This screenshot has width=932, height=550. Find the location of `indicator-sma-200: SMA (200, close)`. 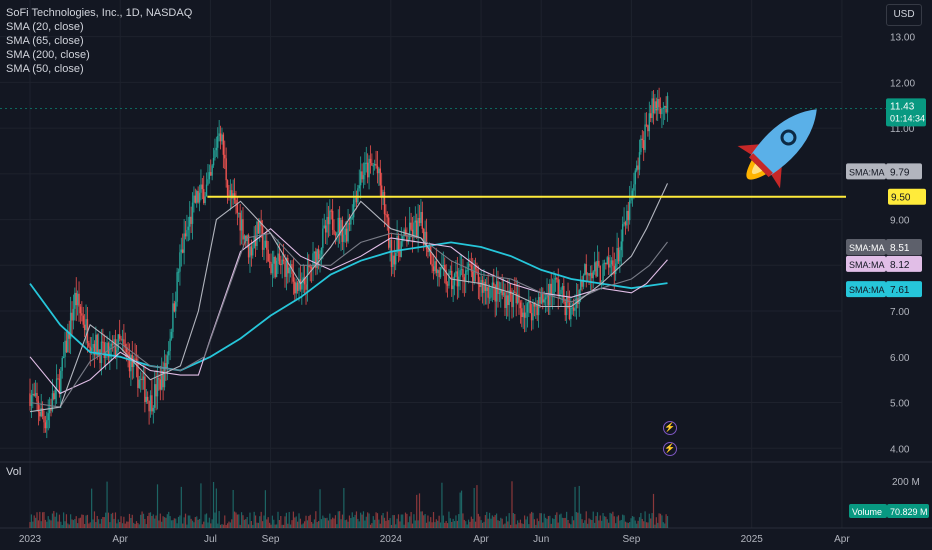

indicator-sma-200: SMA (200, close) is located at coordinates (99, 55).